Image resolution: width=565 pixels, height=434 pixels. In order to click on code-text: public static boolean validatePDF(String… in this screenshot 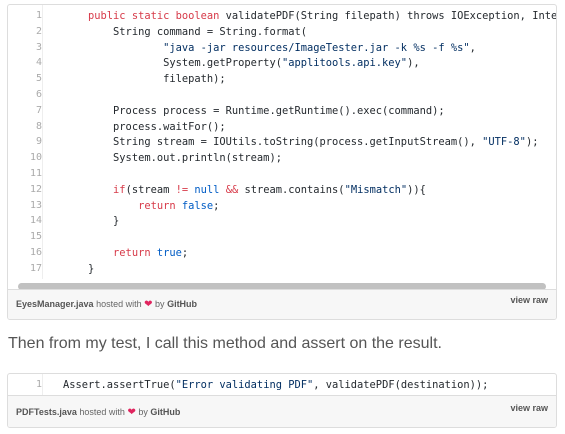, I will do `click(322, 16)`.